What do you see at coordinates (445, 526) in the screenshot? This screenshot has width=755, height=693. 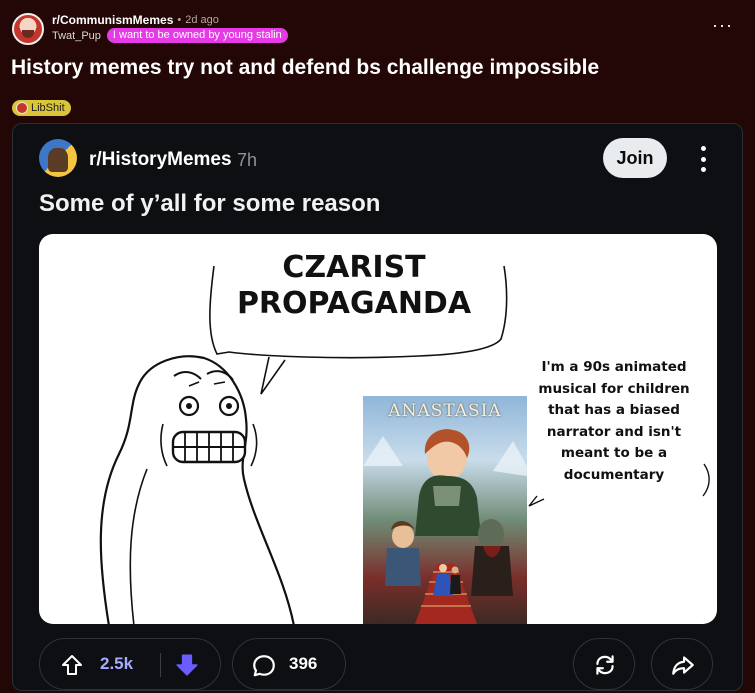 I see `poster-art` at bounding box center [445, 526].